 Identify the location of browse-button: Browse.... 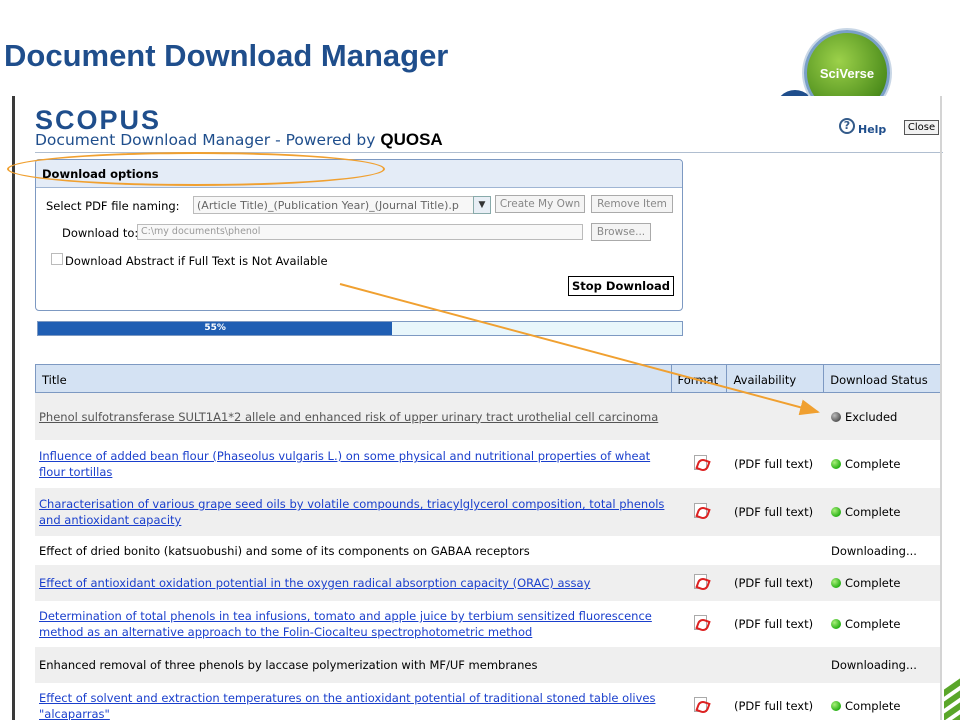
(621, 232).